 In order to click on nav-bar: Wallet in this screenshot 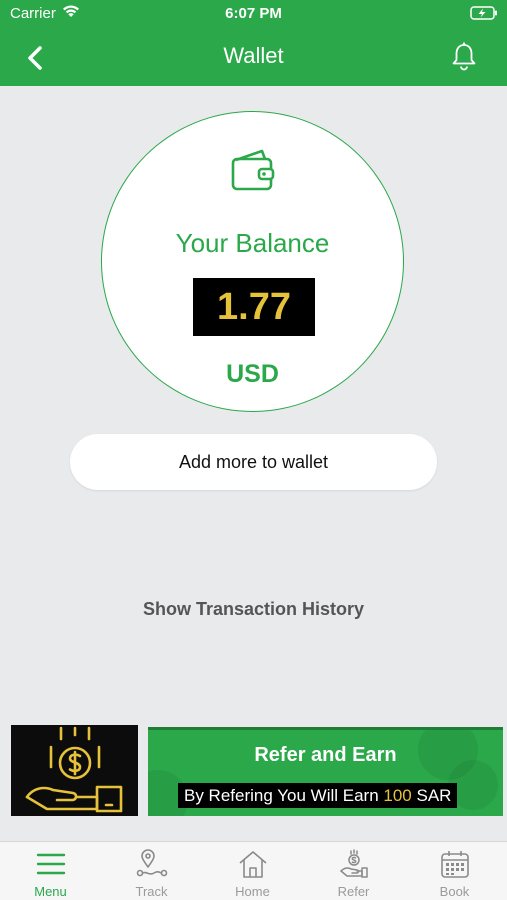, I will do `click(253, 57)`.